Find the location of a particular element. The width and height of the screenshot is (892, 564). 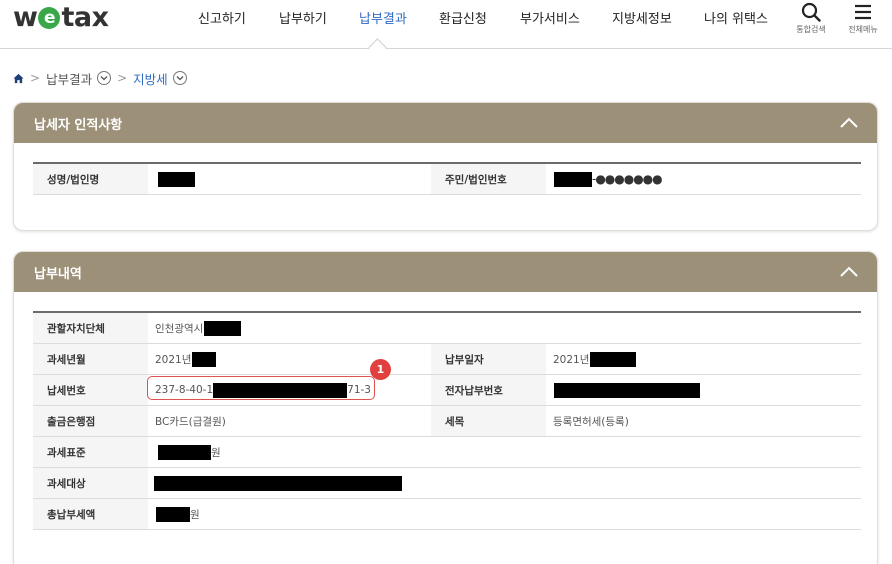

masked-digits: -●●●●●●● is located at coordinates (627, 179).